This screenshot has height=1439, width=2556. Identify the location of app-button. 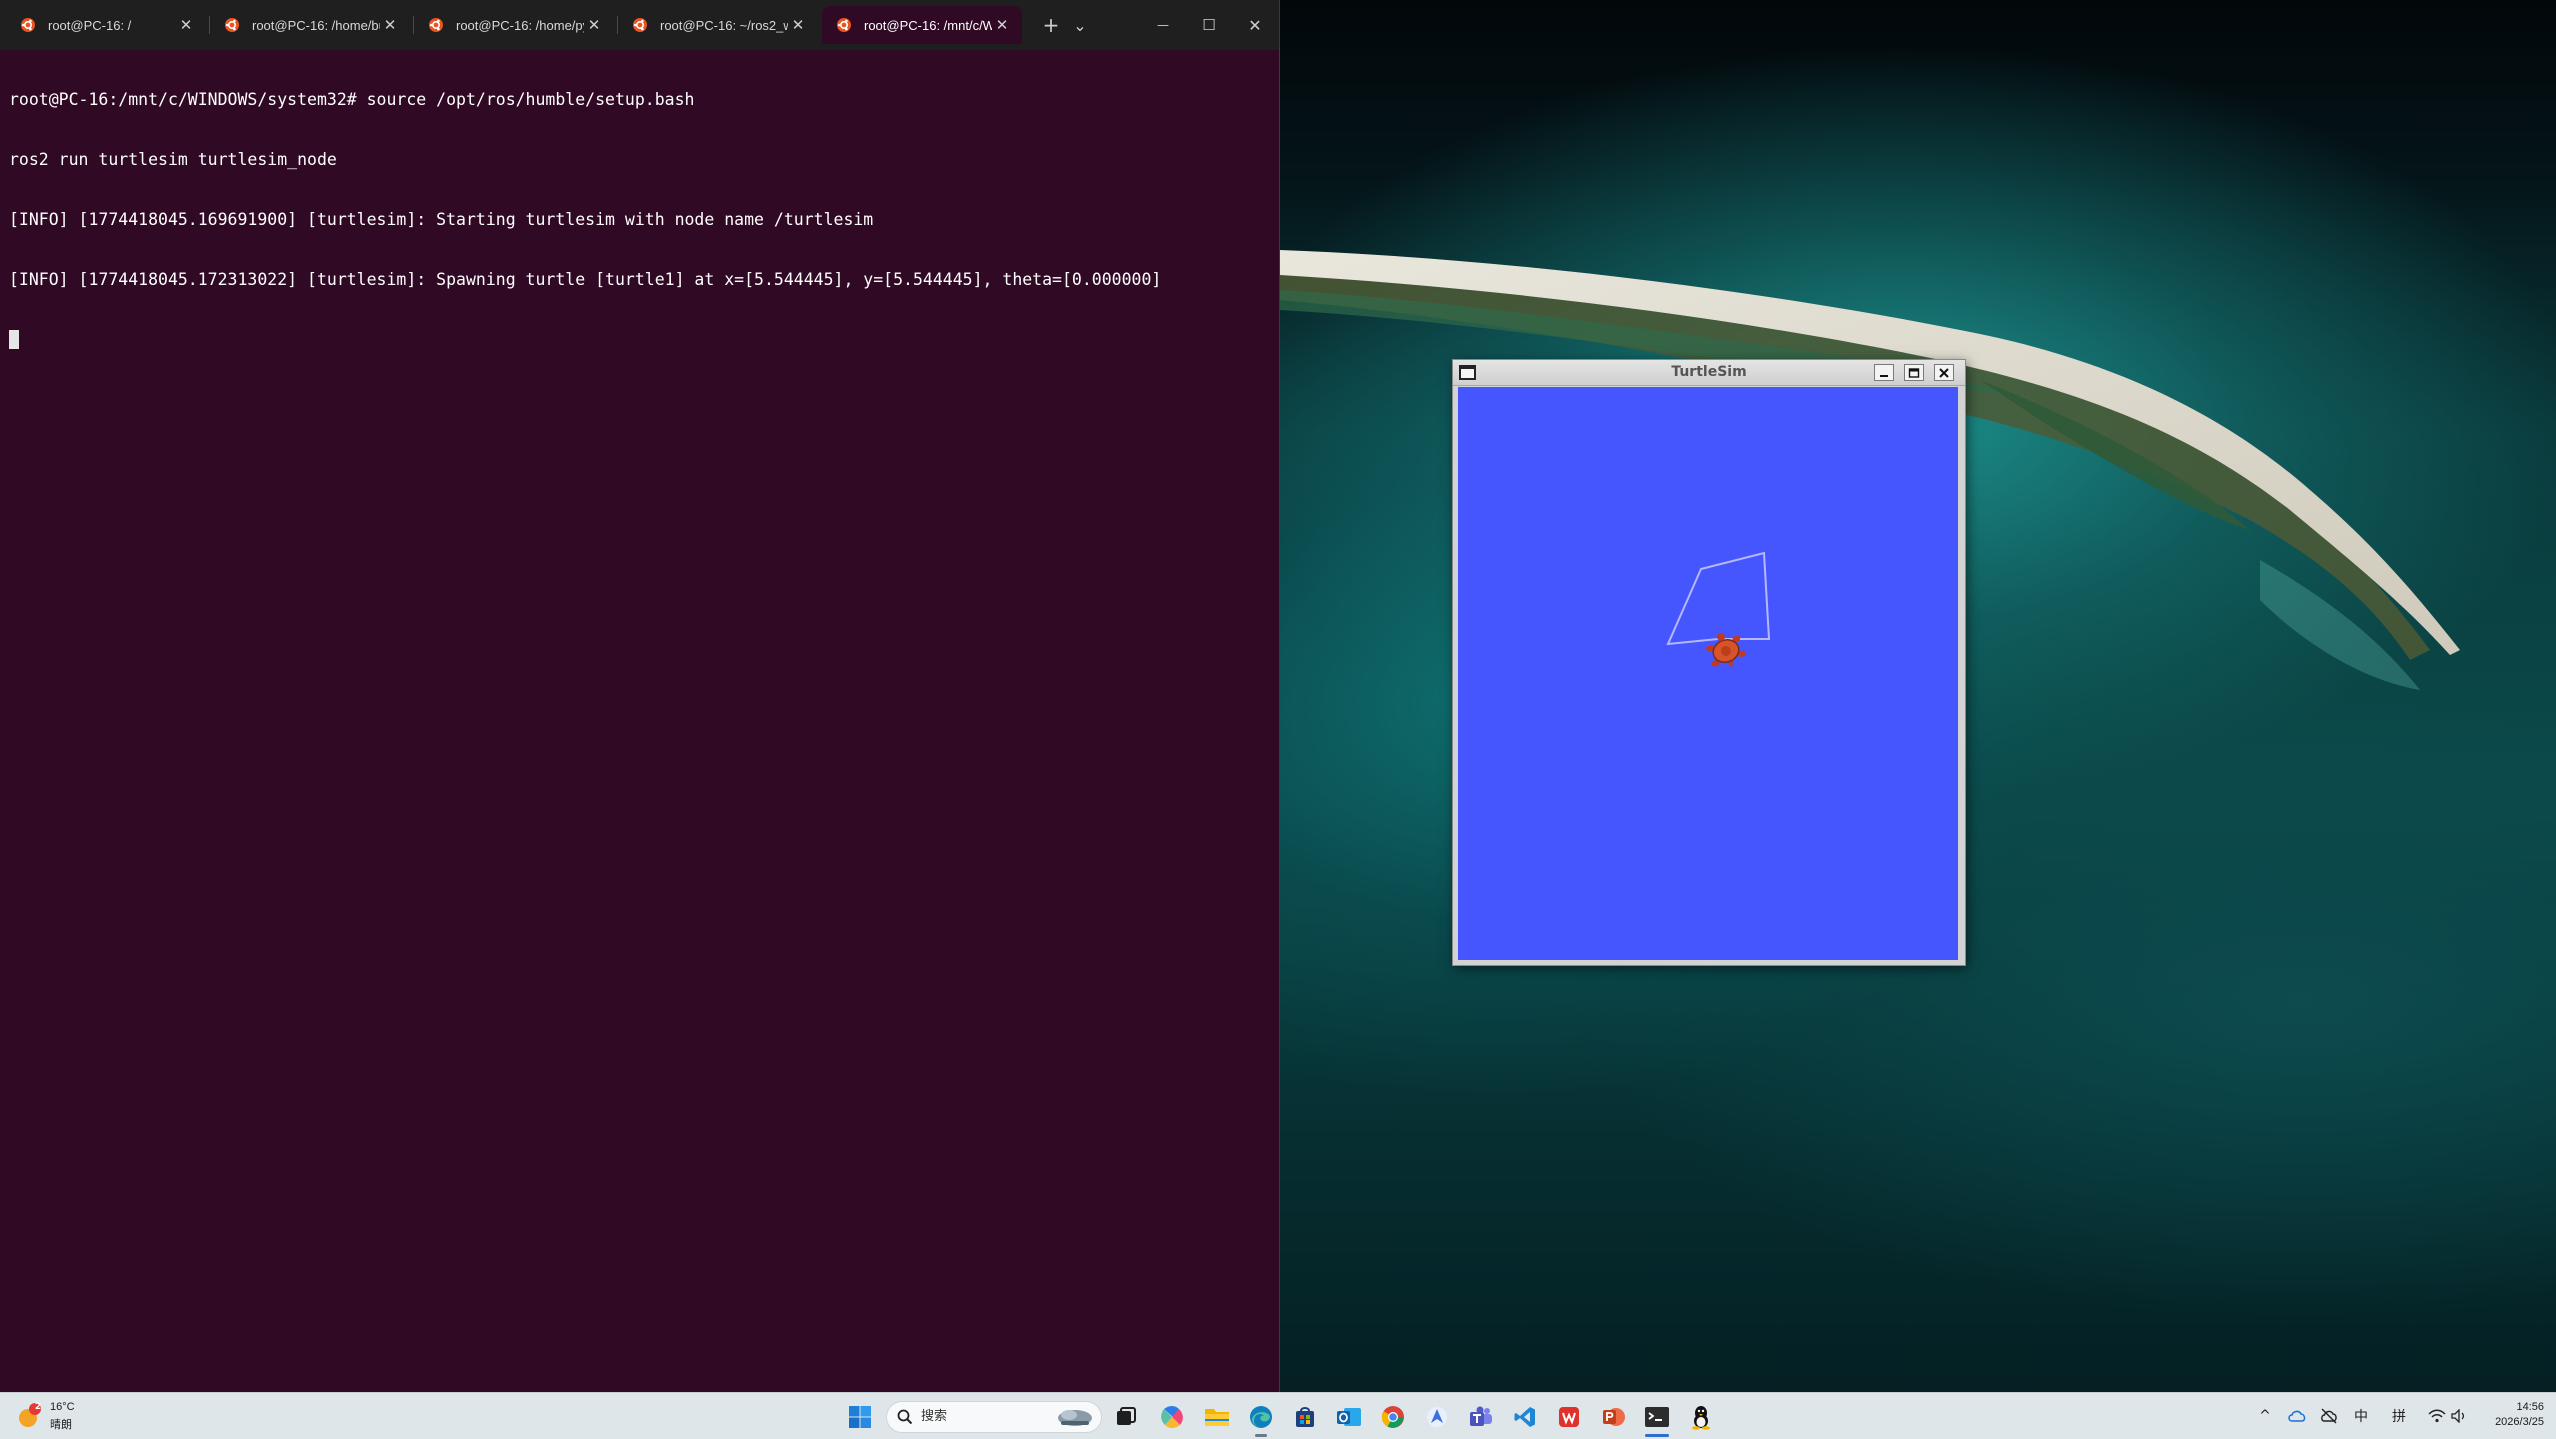
(1437, 1417).